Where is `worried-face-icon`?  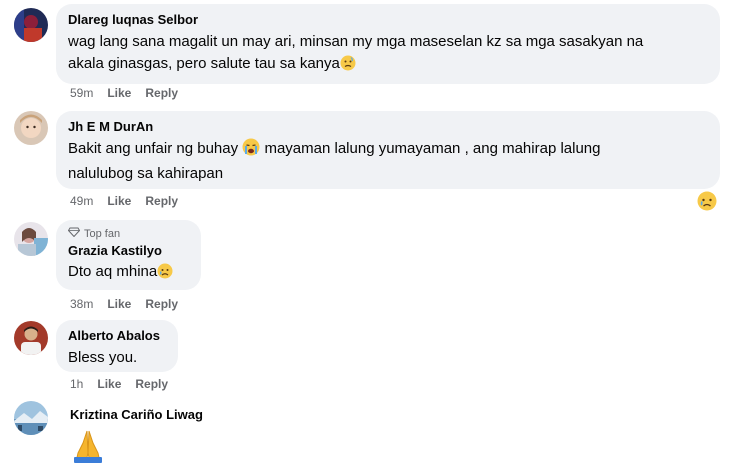
worried-face-icon is located at coordinates (348, 66).